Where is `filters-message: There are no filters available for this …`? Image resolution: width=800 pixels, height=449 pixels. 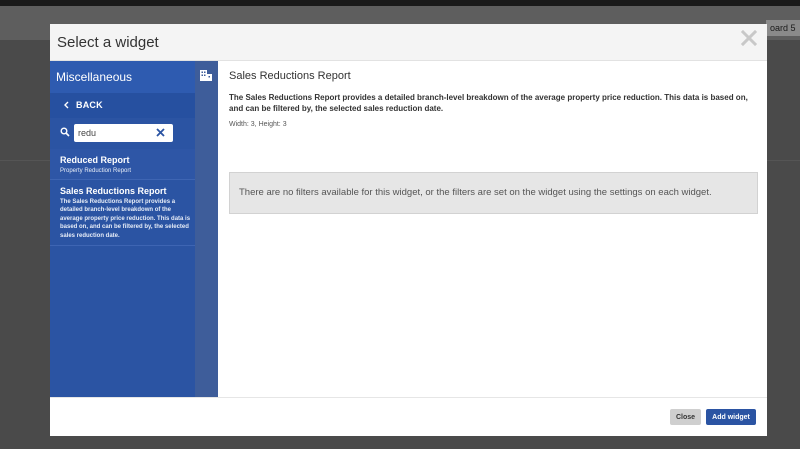 filters-message: There are no filters available for this … is located at coordinates (475, 192).